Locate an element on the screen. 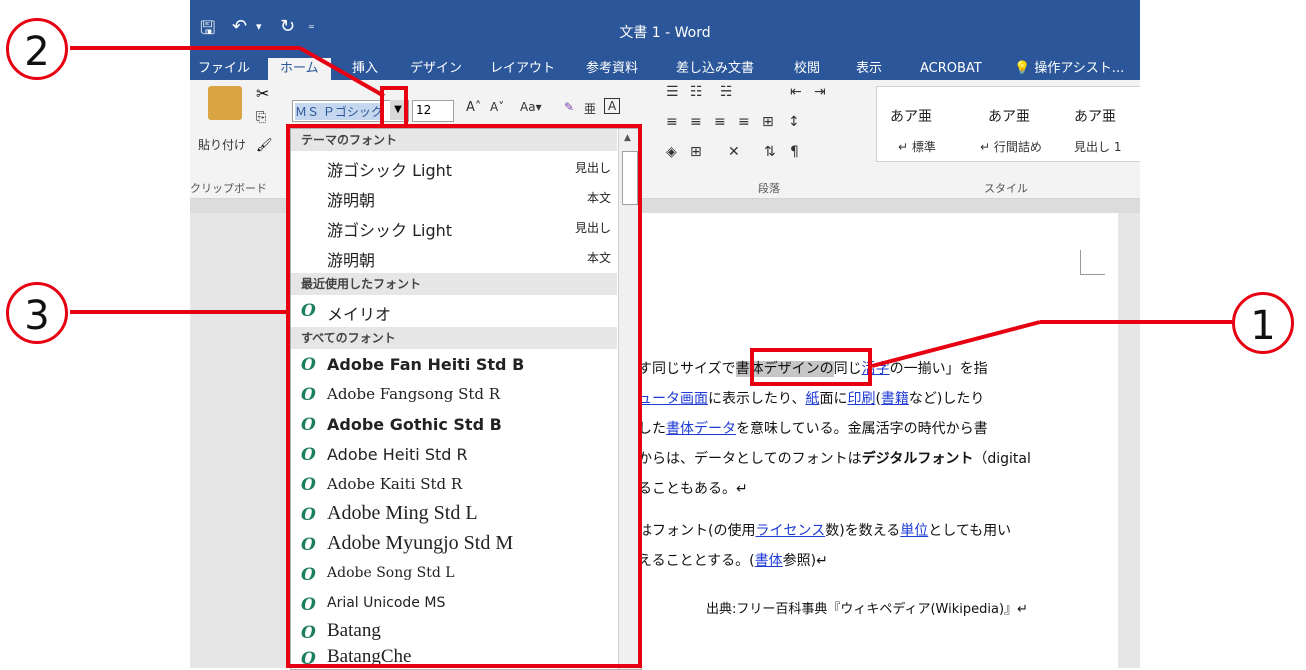 Image resolution: width=1306 pixels, height=670 pixels. annotation-number-3: 3 is located at coordinates (37, 313).